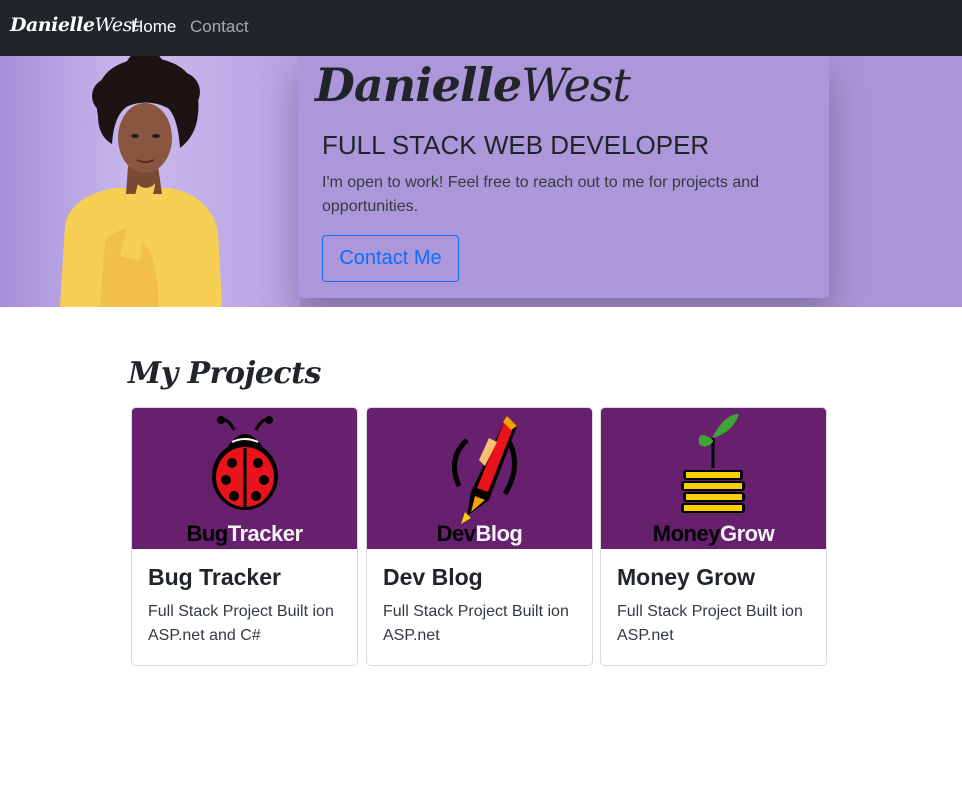  I want to click on contact-me-button: Contact Me, so click(390, 258).